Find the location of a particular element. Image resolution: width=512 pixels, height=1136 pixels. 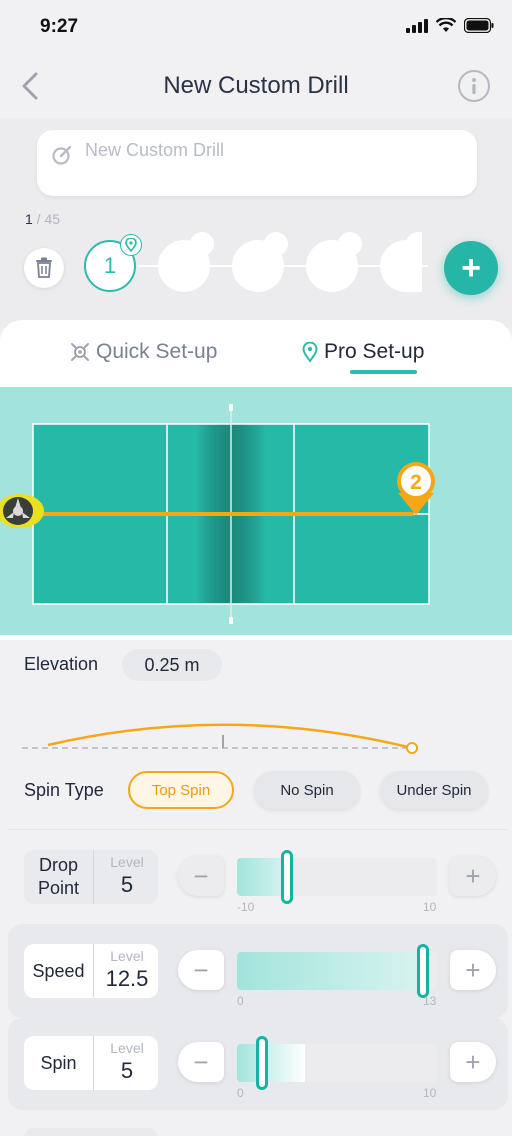

speed-label: Speed is located at coordinates (59, 971).